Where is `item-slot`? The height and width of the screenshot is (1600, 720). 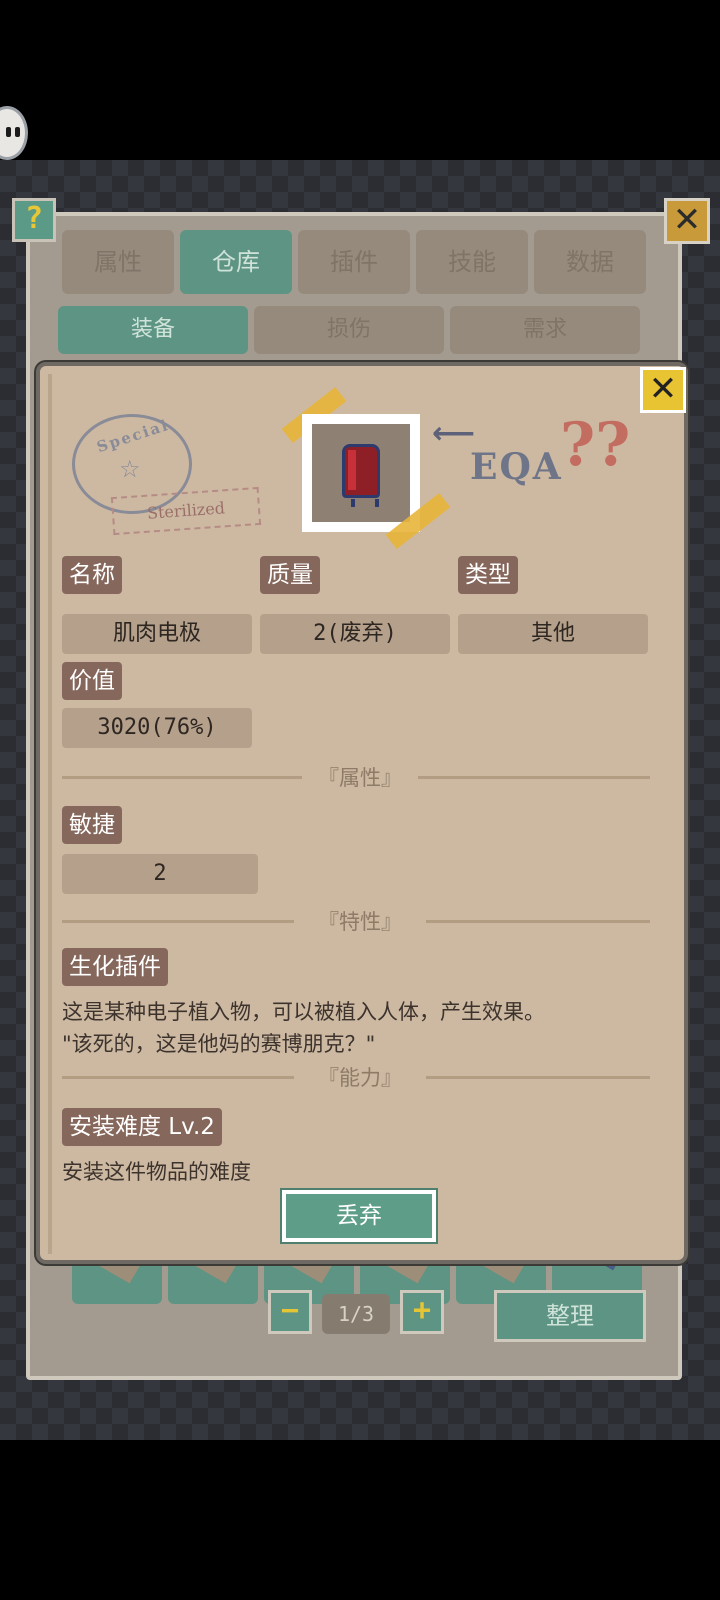 item-slot is located at coordinates (361, 473).